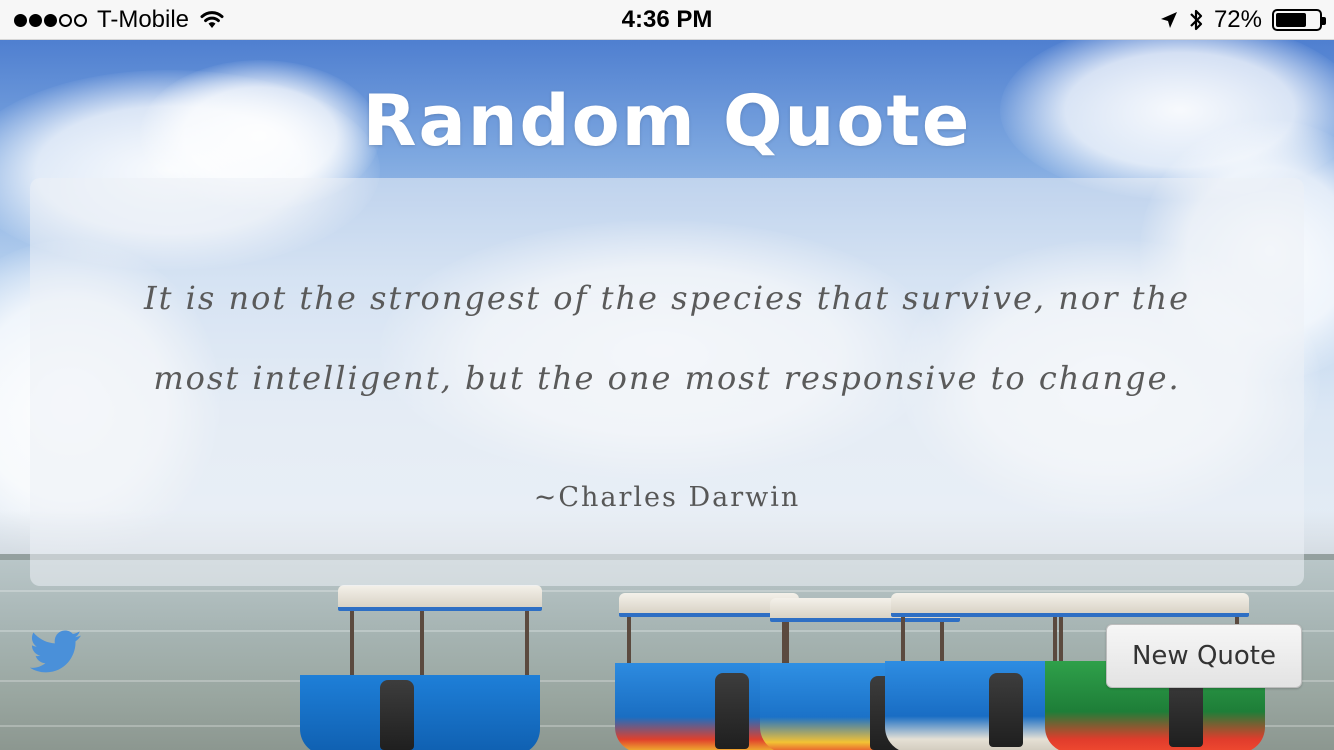 The image size is (1334, 750). Describe the element at coordinates (425, 667) in the screenshot. I see `boat` at that location.